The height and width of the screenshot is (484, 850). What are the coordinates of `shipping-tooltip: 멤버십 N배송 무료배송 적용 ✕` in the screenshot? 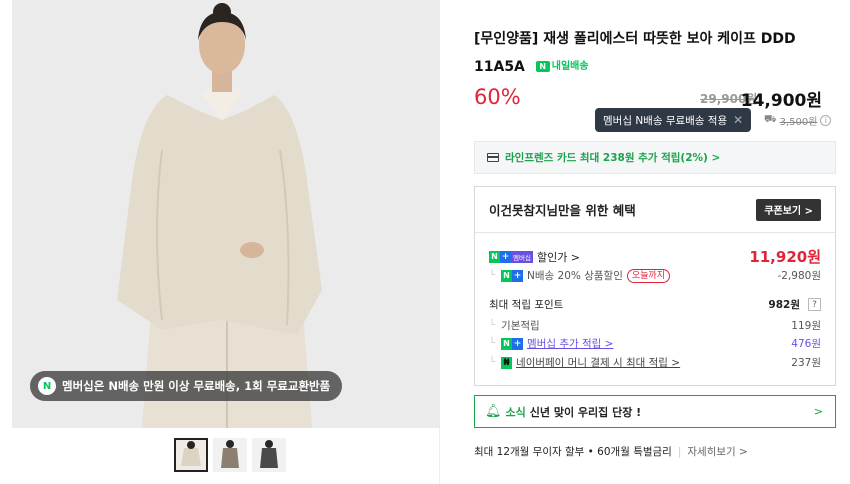 It's located at (673, 120).